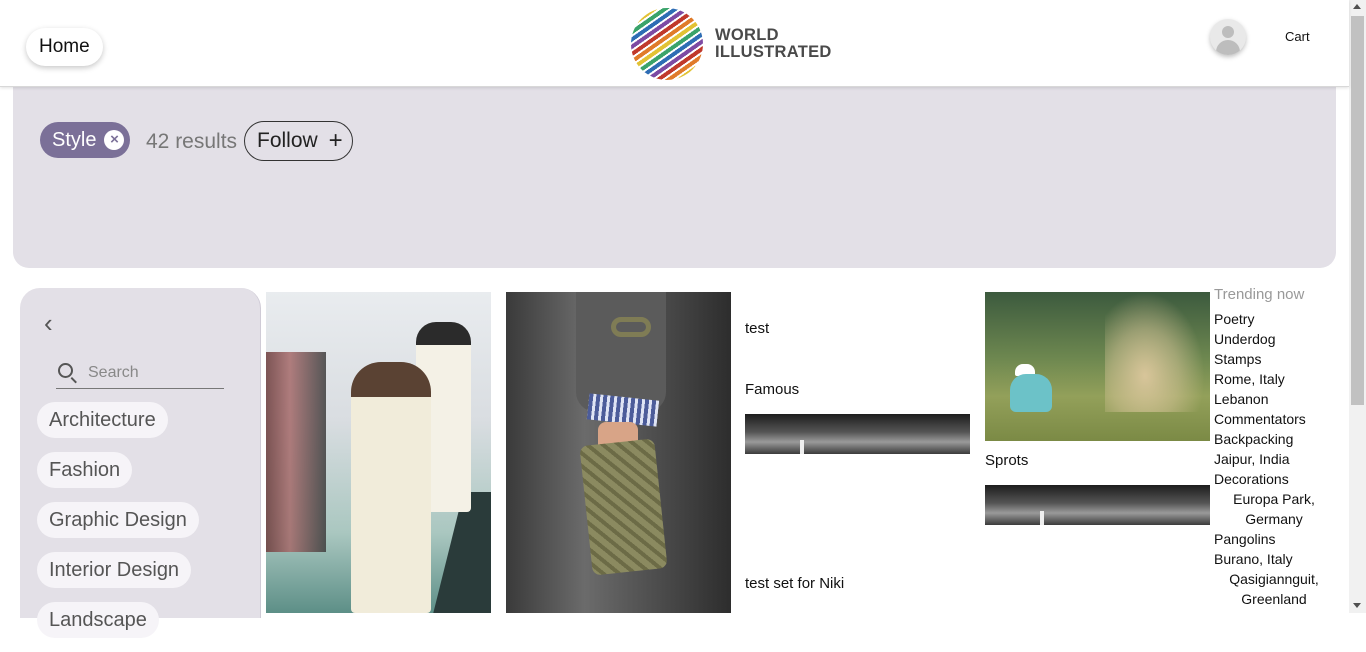 This screenshot has width=1366, height=652. Describe the element at coordinates (1274, 539) in the screenshot. I see `trending-item: Pangolins` at that location.